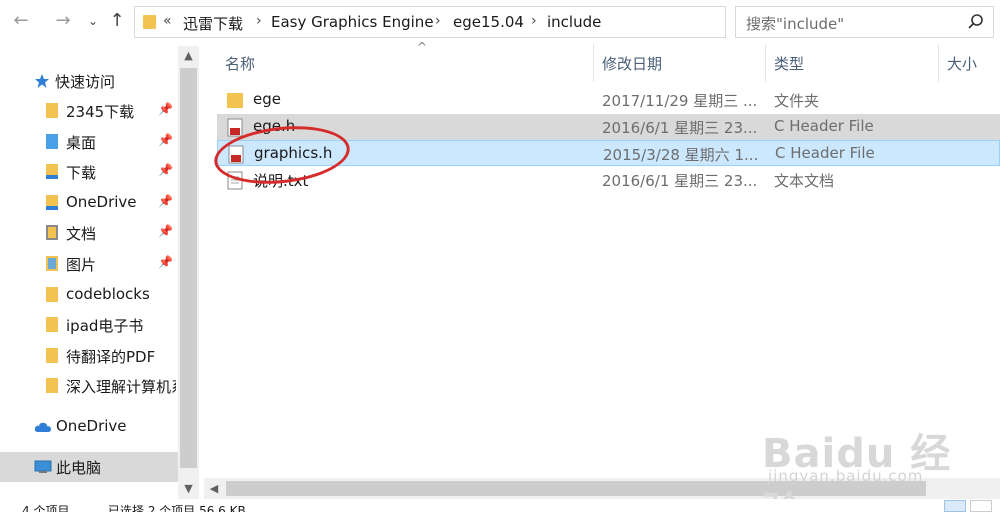  I want to click on selection-info: 已选择 2 个项目 56.6 KB, so click(177, 508).